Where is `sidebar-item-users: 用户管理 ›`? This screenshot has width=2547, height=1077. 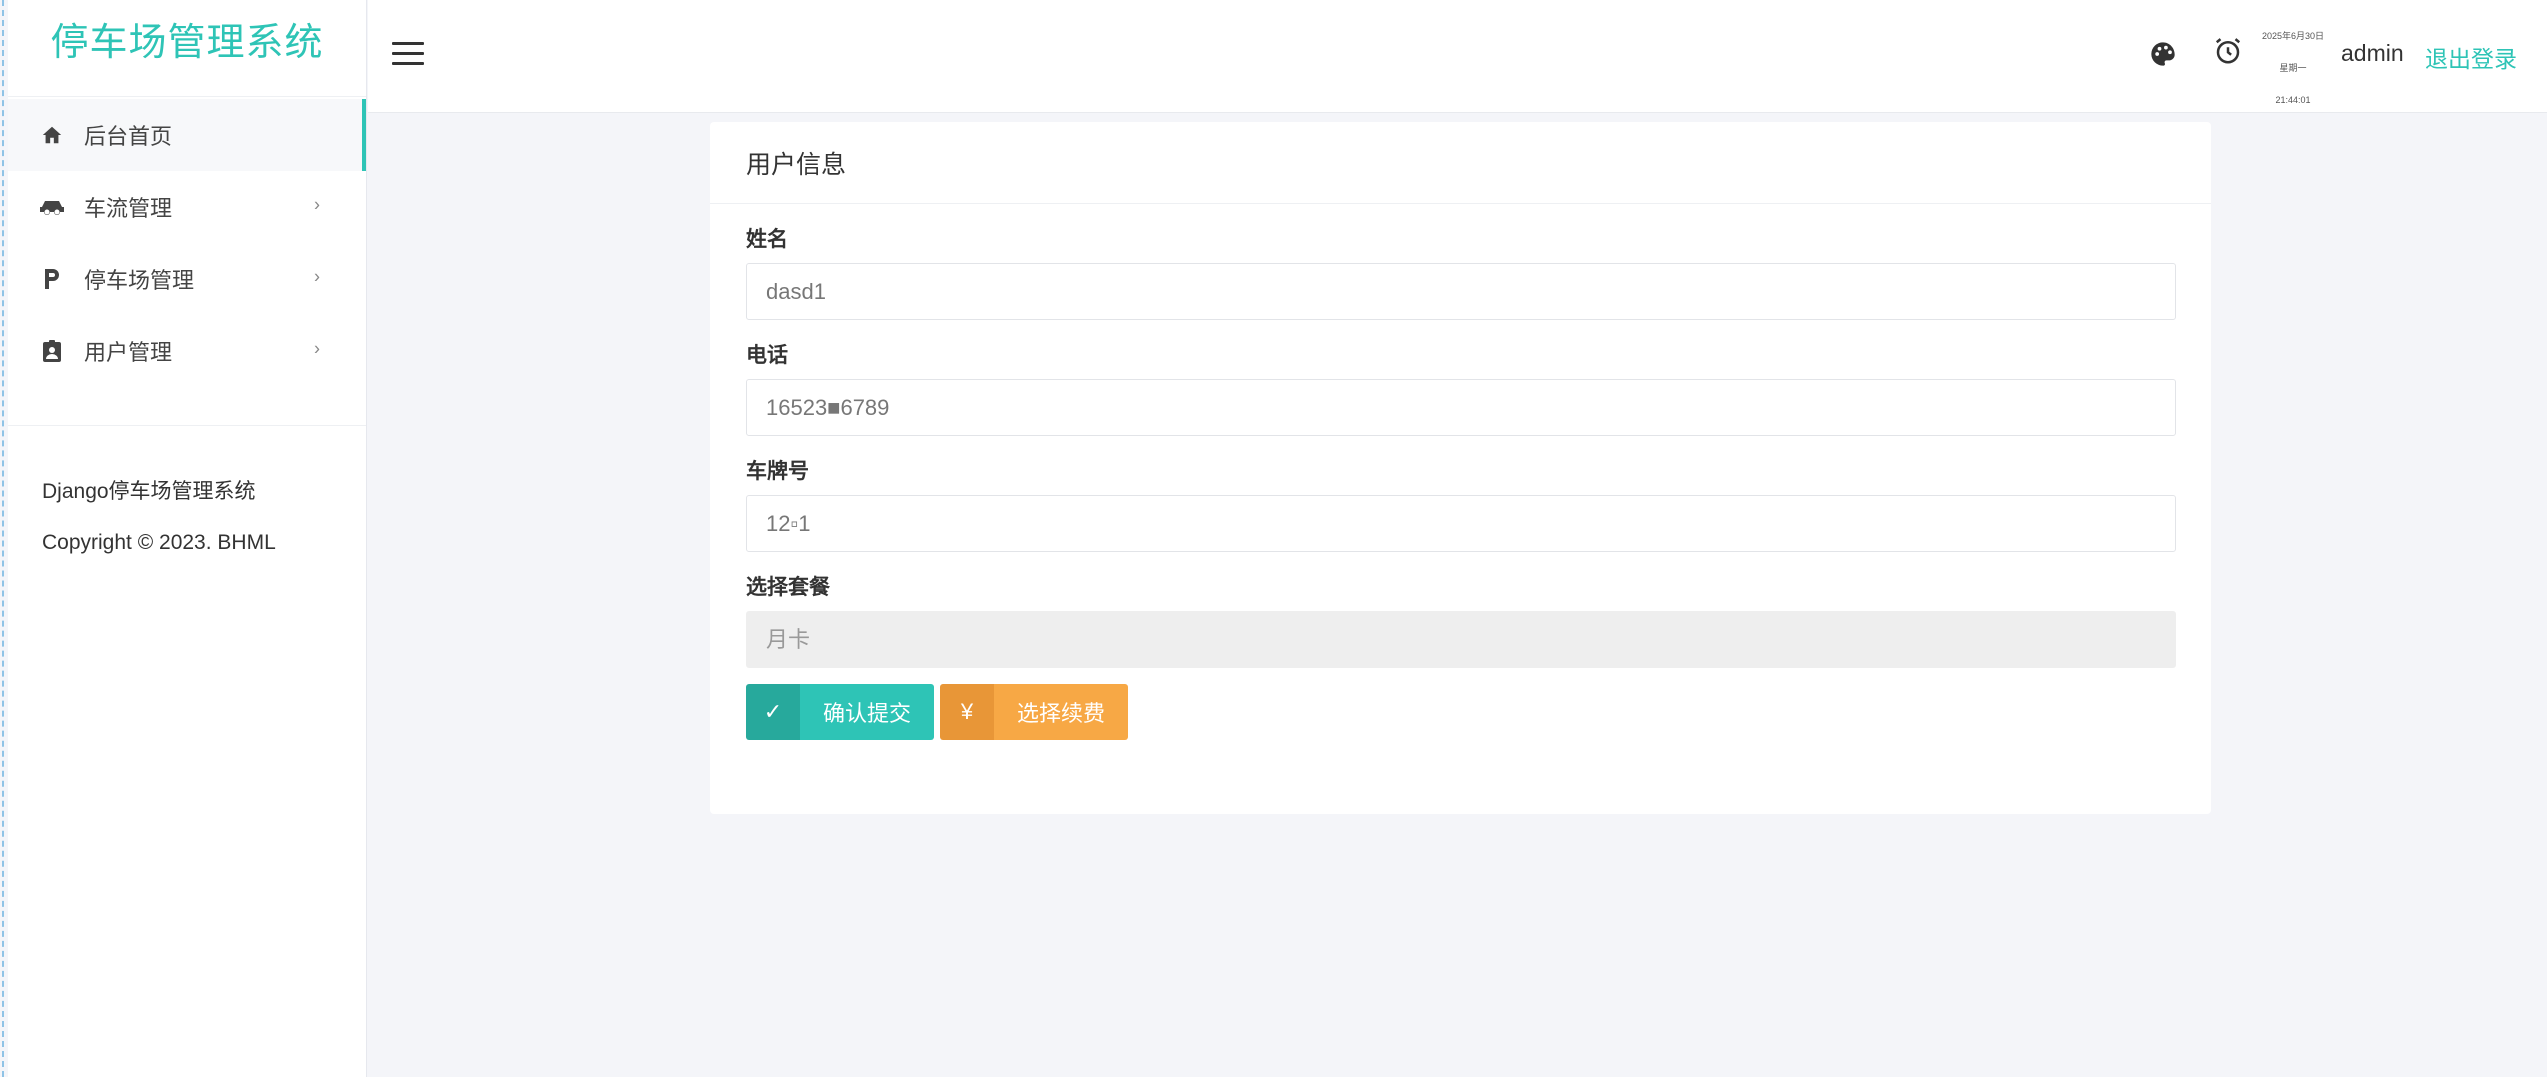 sidebar-item-users: 用户管理 › is located at coordinates (187, 351).